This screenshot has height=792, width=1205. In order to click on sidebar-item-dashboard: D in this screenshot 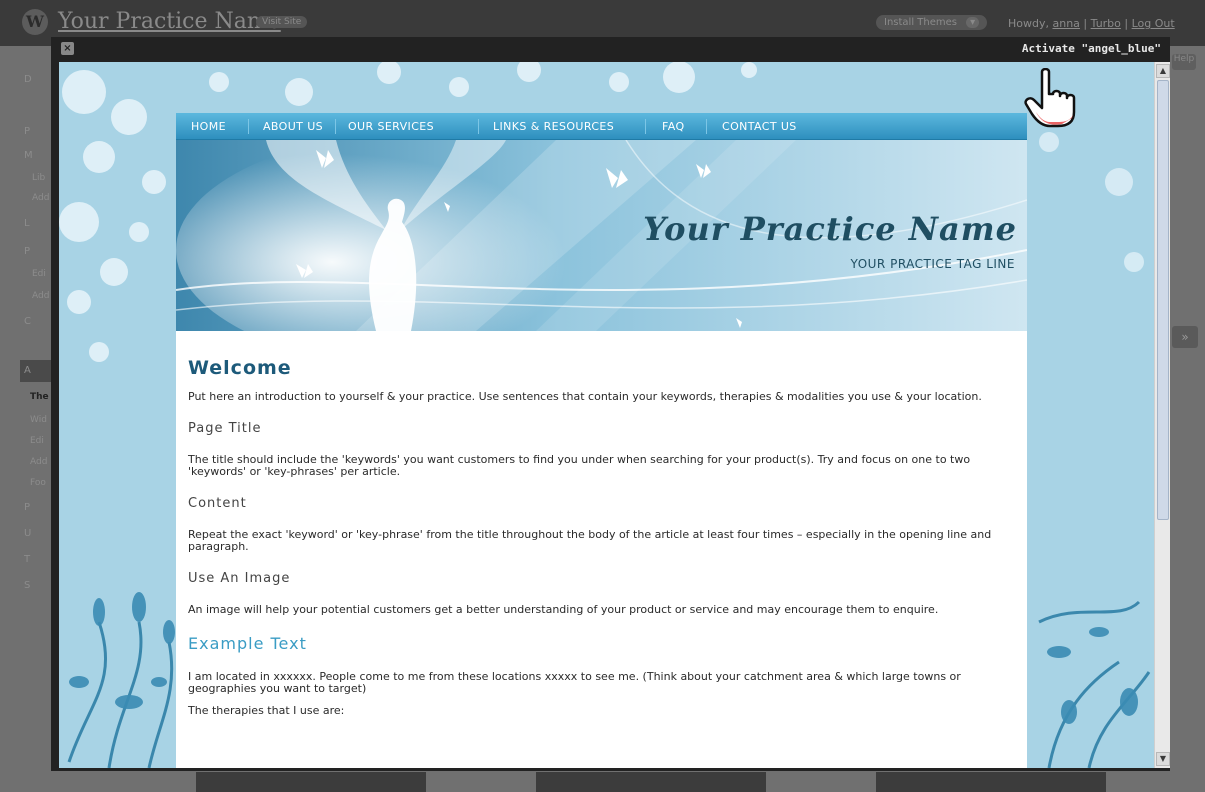, I will do `click(39, 82)`.